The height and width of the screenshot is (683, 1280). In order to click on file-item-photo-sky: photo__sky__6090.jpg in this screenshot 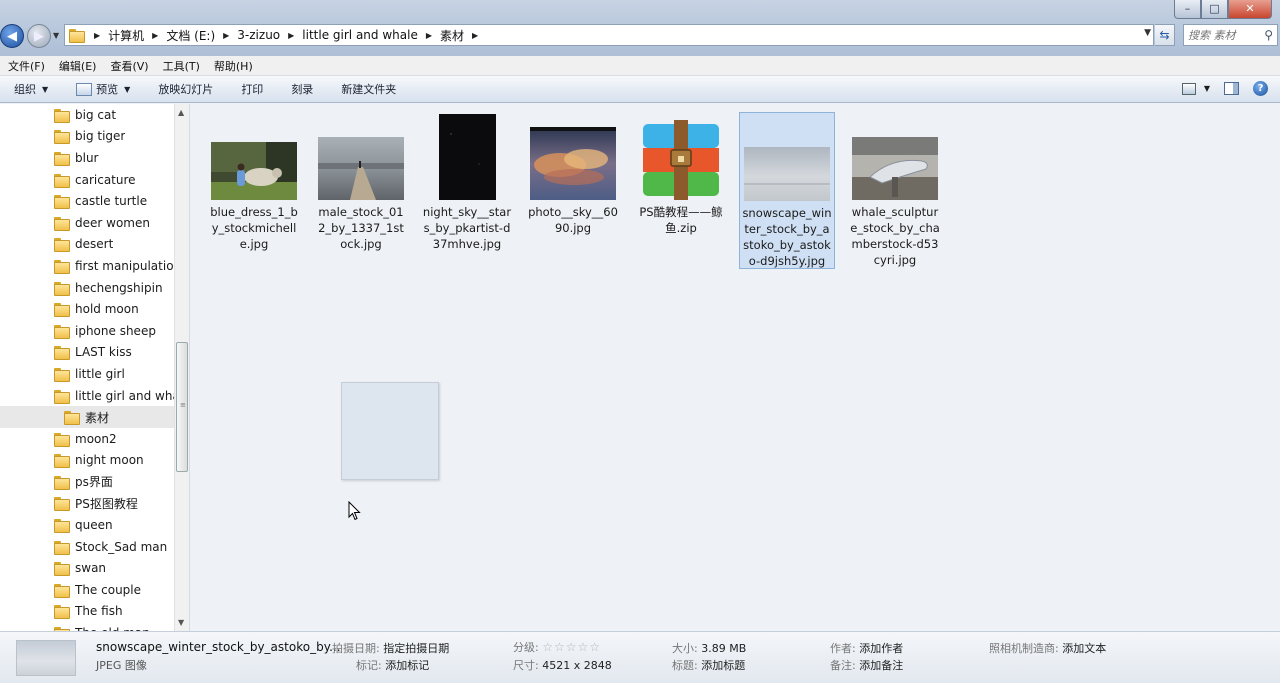, I will do `click(573, 174)`.